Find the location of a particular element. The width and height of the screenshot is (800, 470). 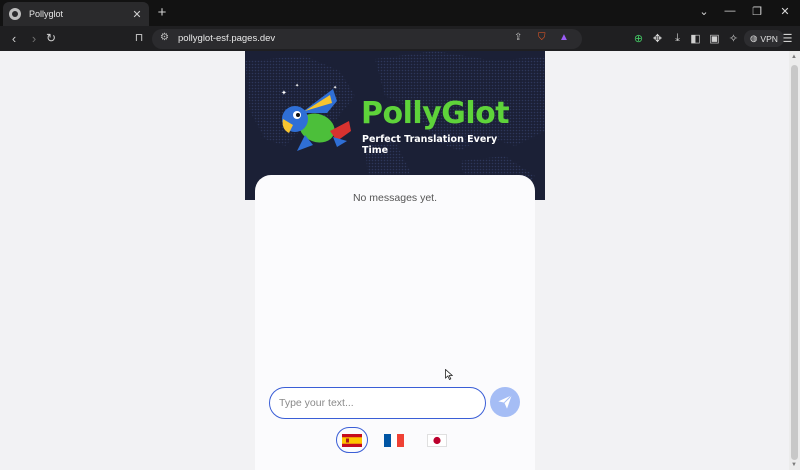

window-close-icon: ✕ is located at coordinates (785, 11).